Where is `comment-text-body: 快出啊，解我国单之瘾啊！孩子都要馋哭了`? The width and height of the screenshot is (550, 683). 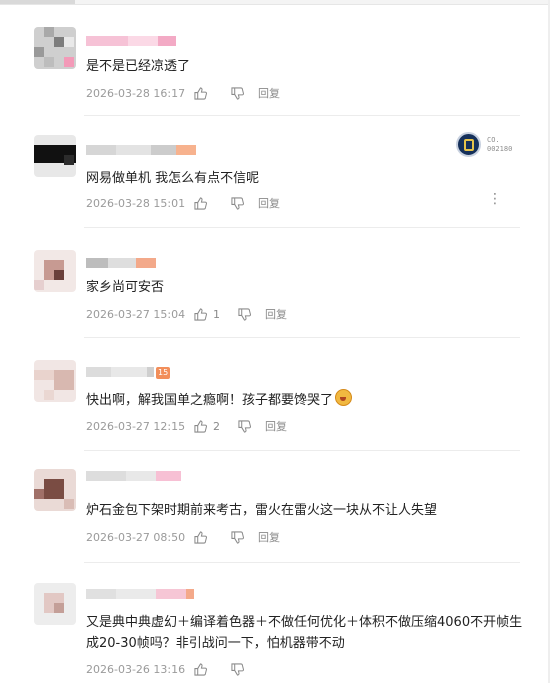
comment-text-body: 快出啊，解我国单之瘾啊！孩子都要馋哭了 is located at coordinates (210, 400).